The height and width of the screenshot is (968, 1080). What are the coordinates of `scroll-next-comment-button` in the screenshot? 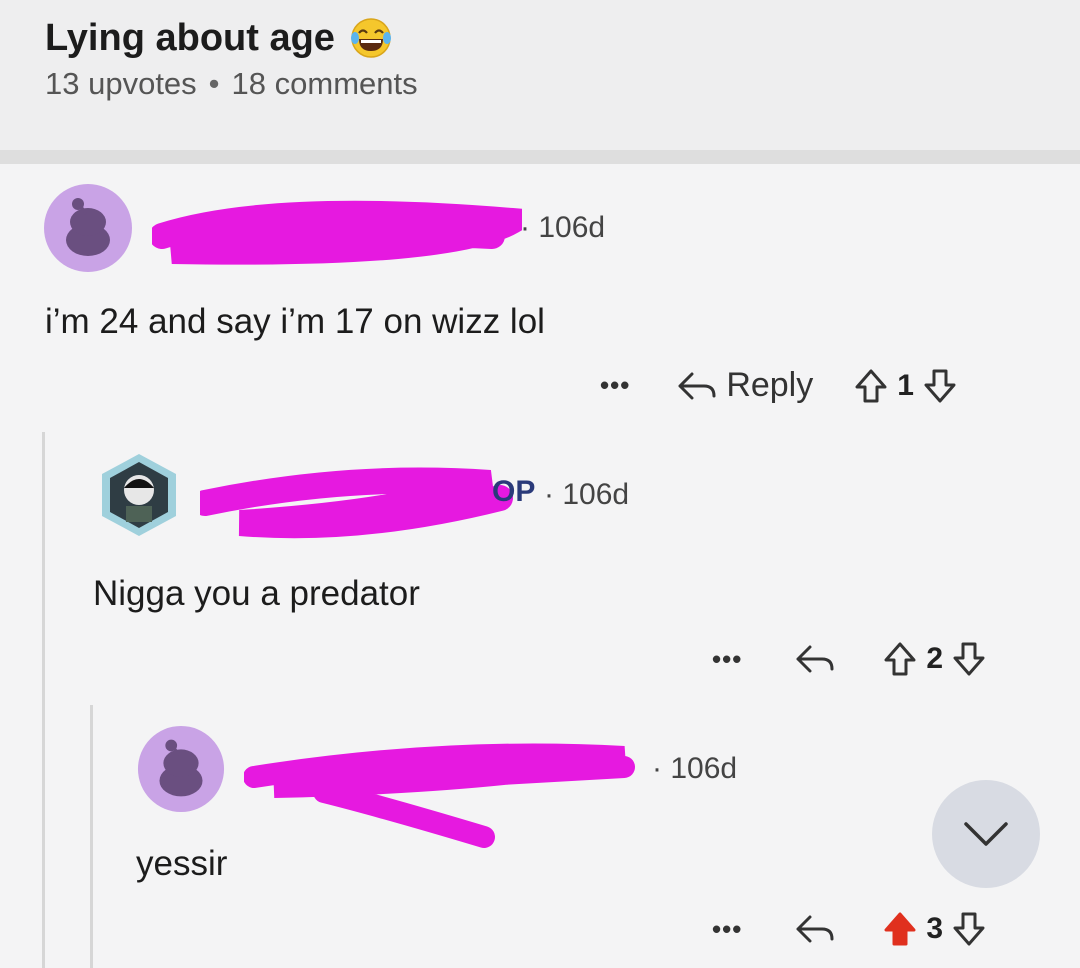 It's located at (986, 834).